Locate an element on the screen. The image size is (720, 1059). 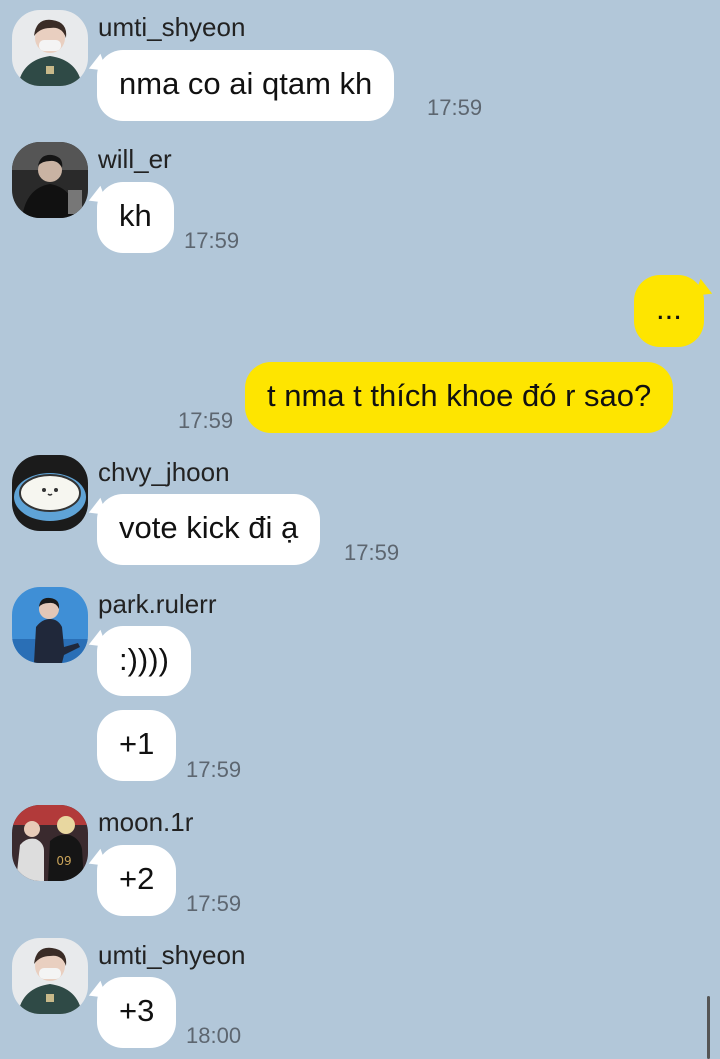
avatar-park-rulerr is located at coordinates (50, 625).